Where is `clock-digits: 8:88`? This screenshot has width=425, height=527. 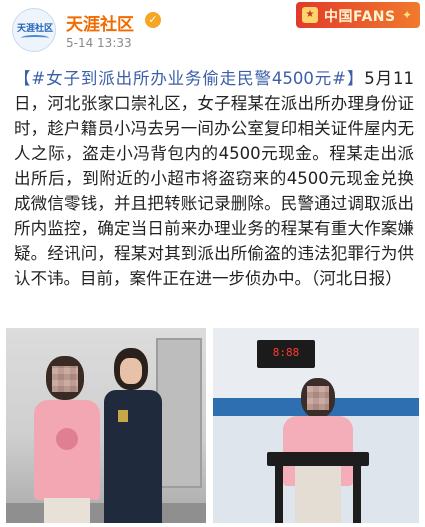
clock-digits: 8:88 is located at coordinates (286, 352).